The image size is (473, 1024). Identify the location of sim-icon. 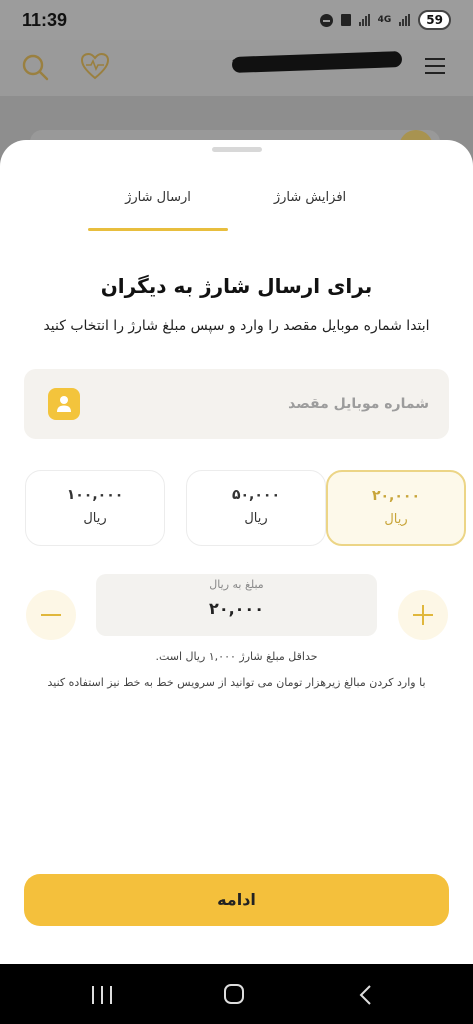
(345, 20).